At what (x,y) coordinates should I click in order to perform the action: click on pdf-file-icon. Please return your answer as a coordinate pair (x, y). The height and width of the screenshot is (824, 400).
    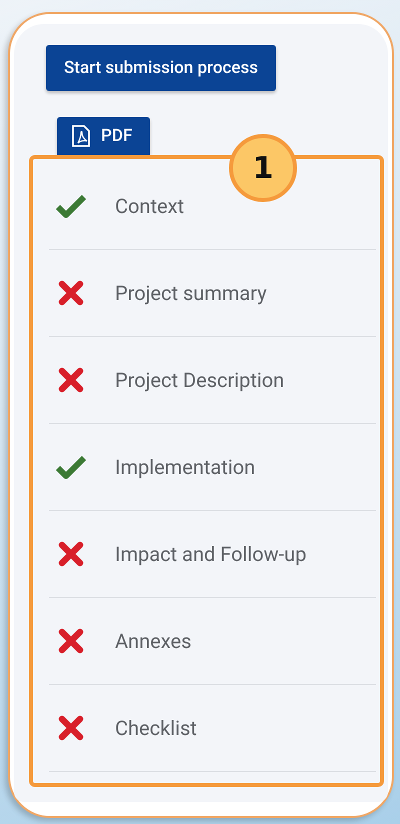
    Looking at the image, I should click on (81, 136).